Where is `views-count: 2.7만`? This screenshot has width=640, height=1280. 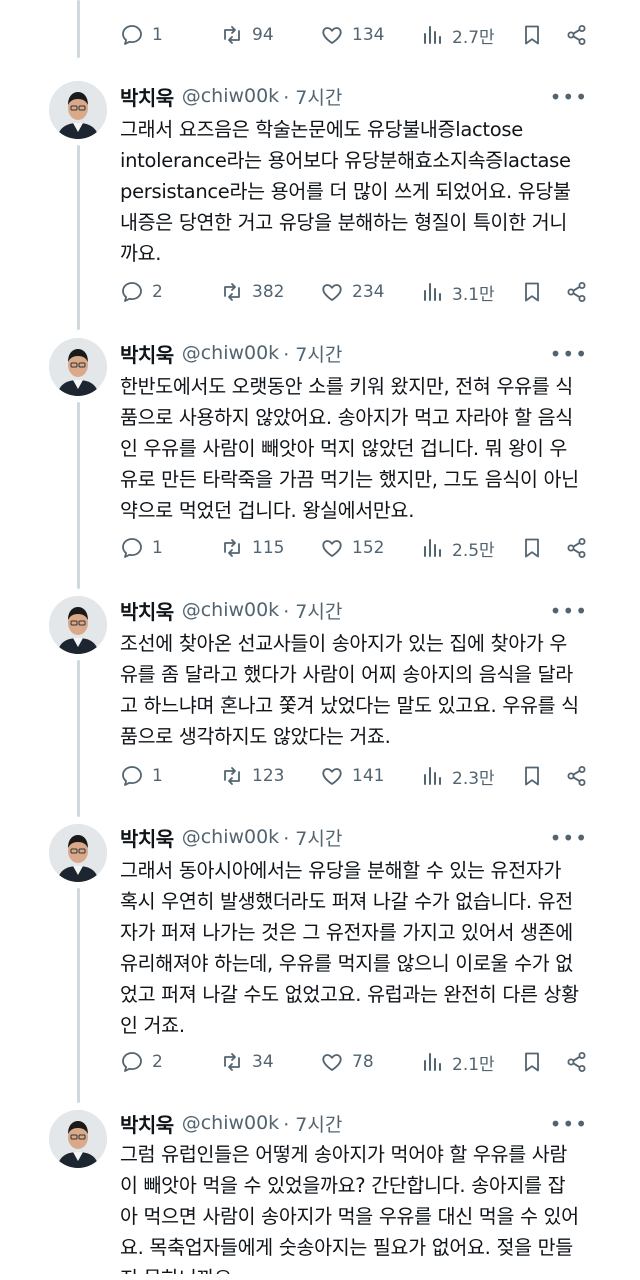 views-count: 2.7만 is located at coordinates (473, 37).